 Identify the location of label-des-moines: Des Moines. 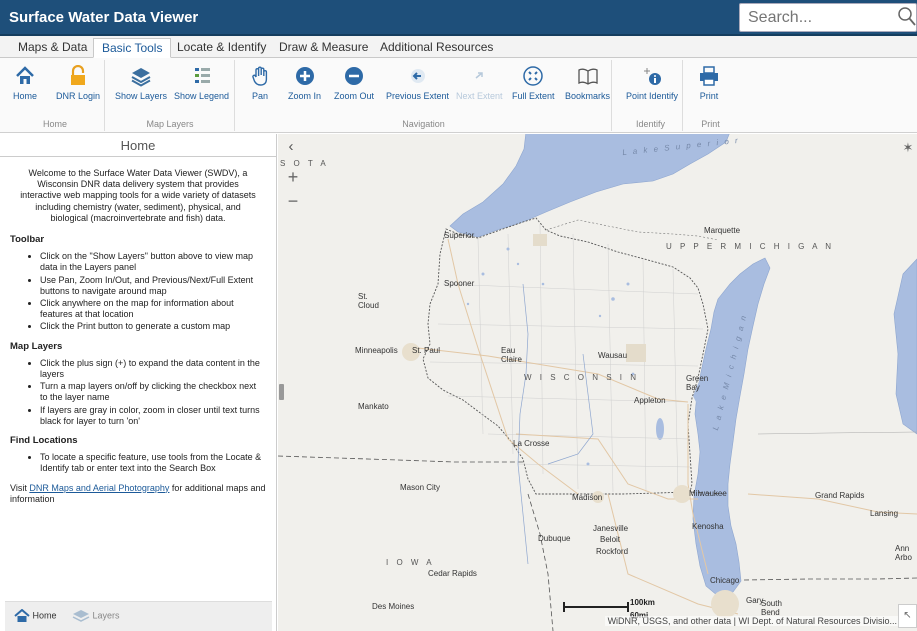
(393, 606).